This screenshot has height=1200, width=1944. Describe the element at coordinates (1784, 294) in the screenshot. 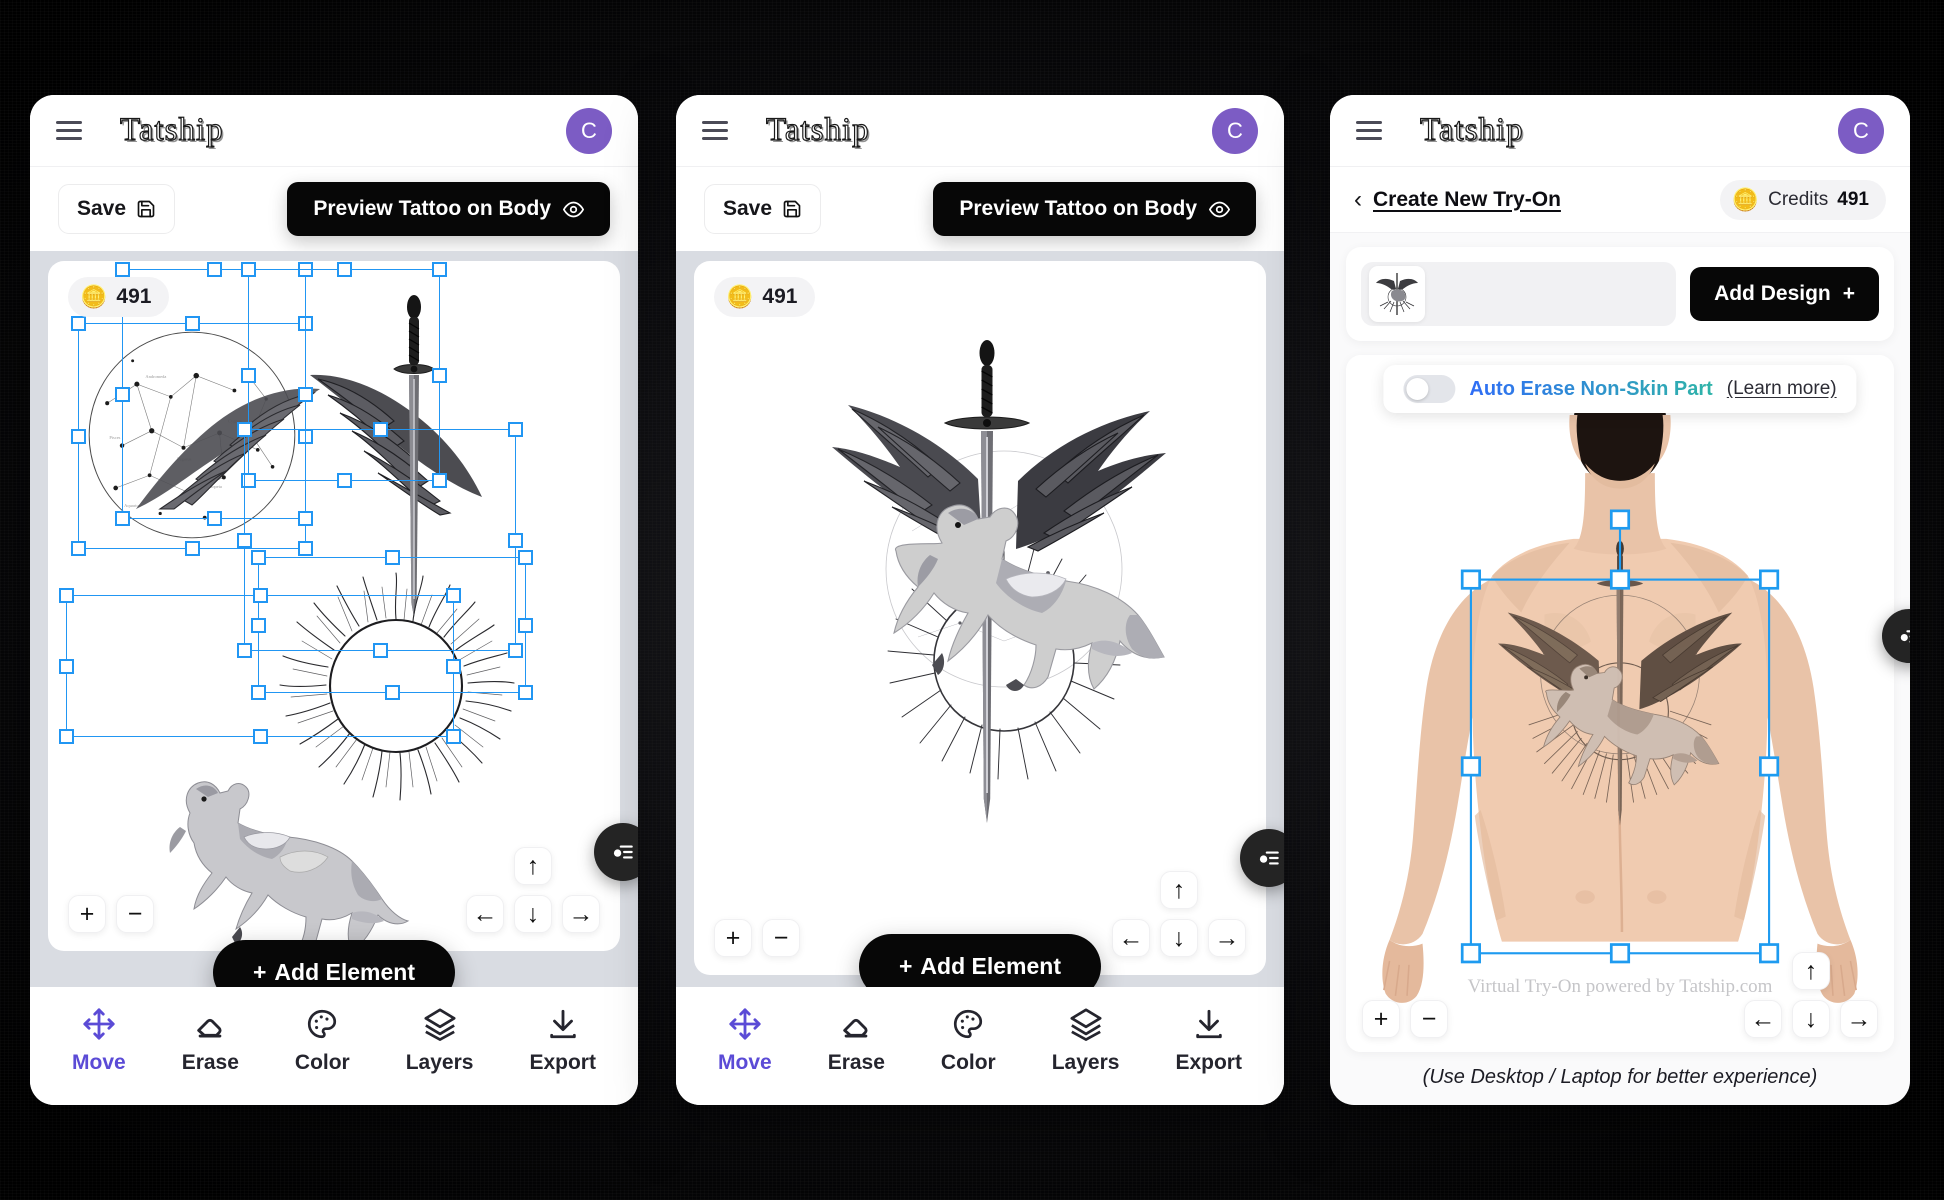

I see `add-design-button: Add Design +` at that location.